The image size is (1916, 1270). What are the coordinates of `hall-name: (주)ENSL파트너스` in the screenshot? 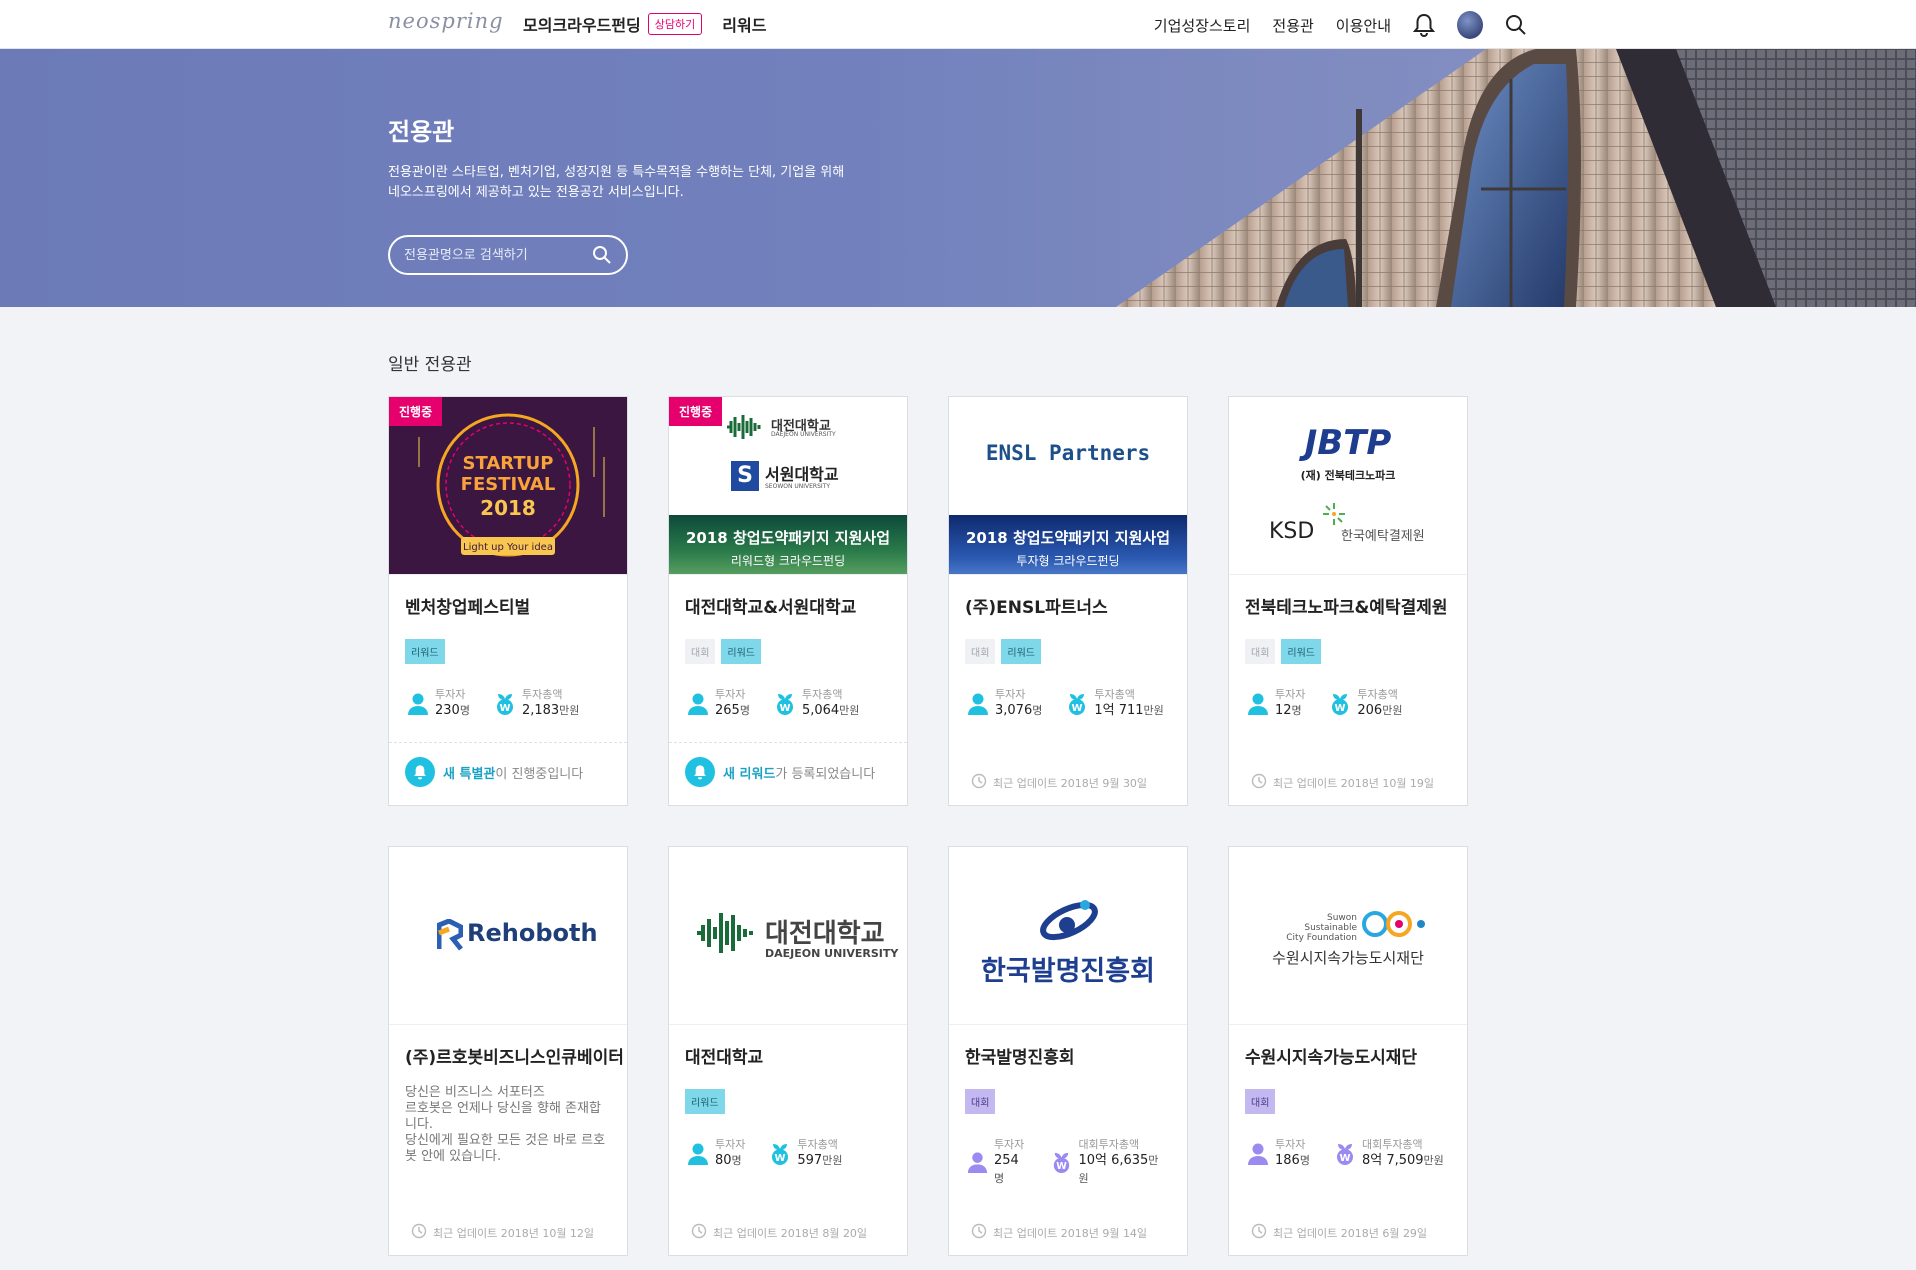 It's located at (1036, 605).